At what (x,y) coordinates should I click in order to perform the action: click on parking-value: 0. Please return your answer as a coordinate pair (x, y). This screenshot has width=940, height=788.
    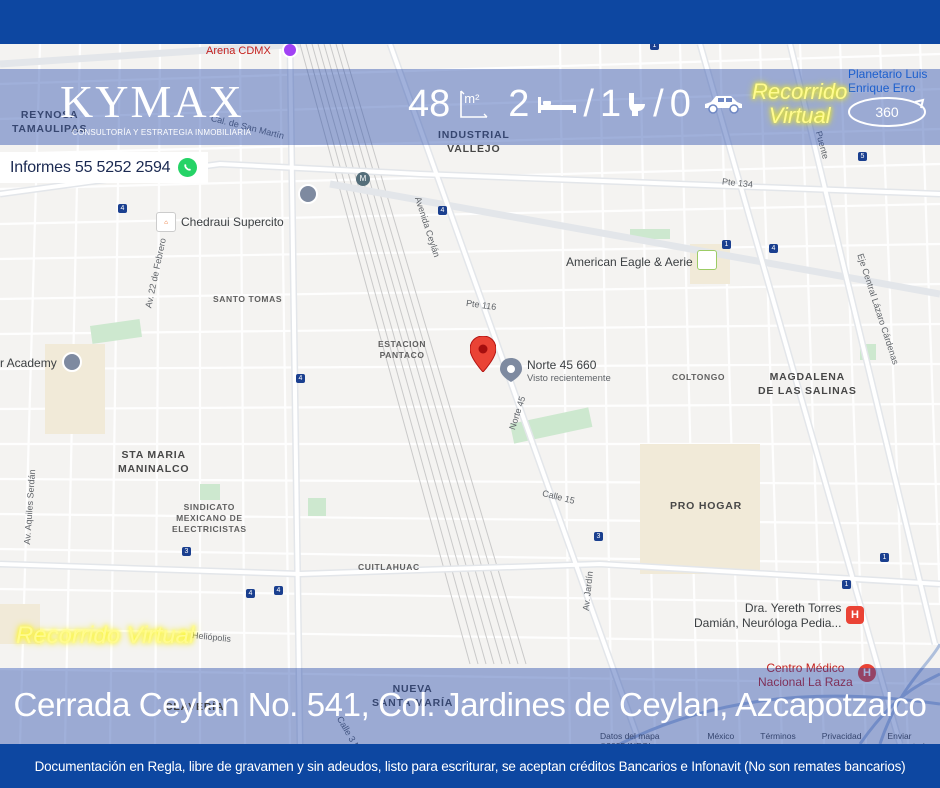
    Looking at the image, I should click on (680, 104).